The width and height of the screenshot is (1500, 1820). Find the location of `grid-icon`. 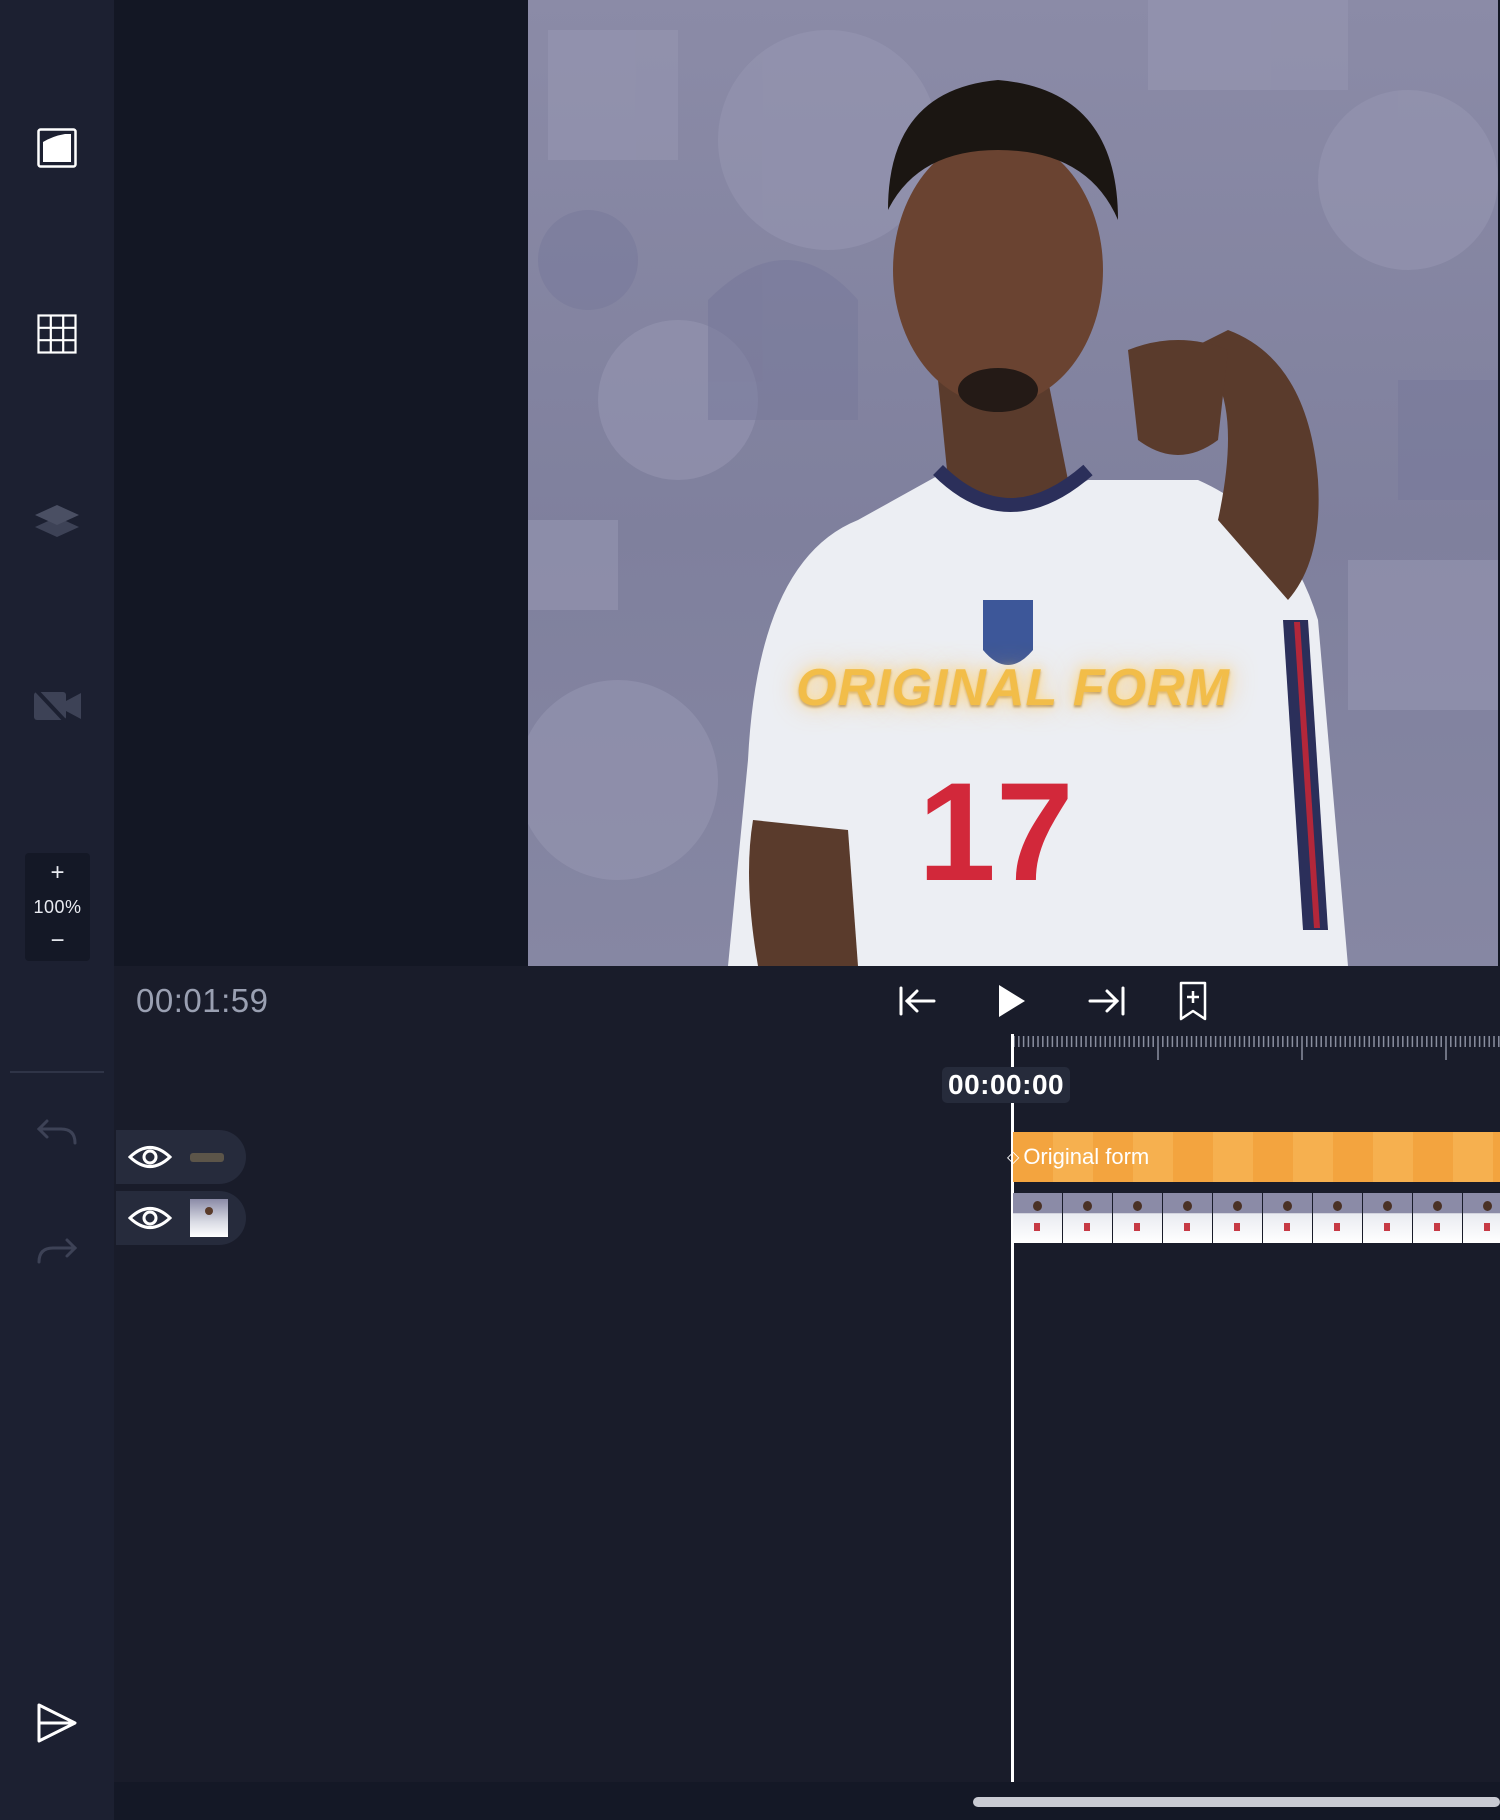

grid-icon is located at coordinates (57, 334).